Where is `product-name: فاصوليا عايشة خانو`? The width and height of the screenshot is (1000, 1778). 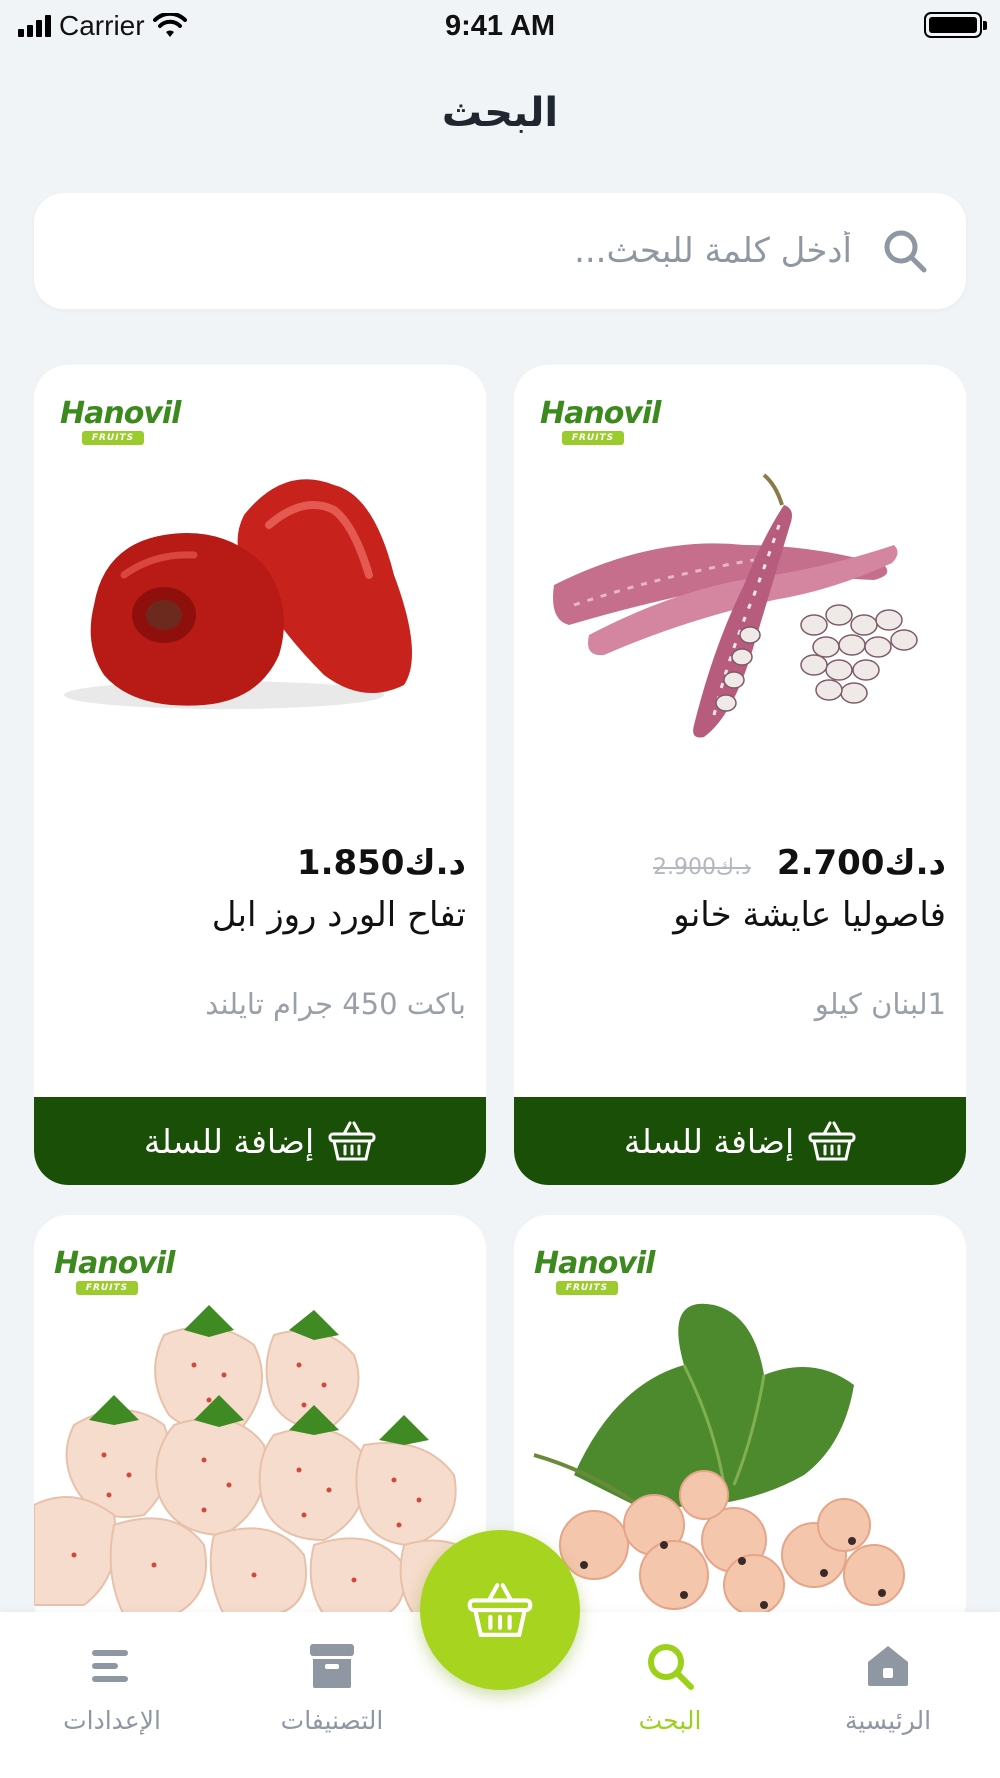
product-name: فاصوليا عايشة خانو is located at coordinates (809, 915).